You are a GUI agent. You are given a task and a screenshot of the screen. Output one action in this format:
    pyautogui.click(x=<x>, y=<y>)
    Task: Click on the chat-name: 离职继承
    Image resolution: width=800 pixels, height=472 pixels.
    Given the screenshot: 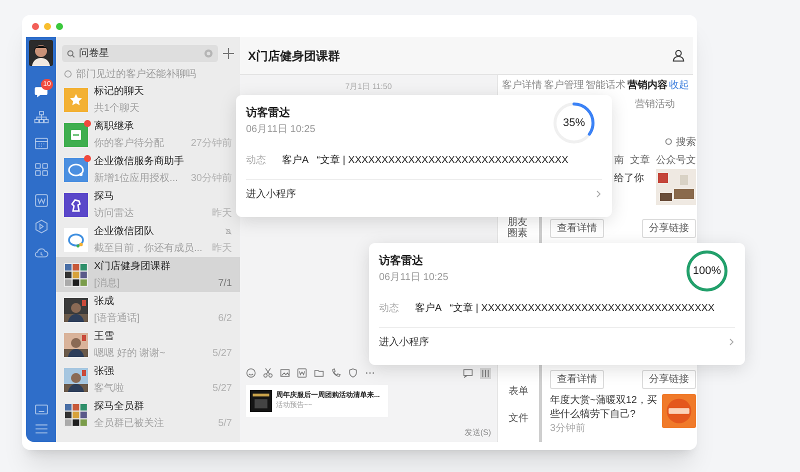 What is the action you would take?
    pyautogui.click(x=114, y=127)
    